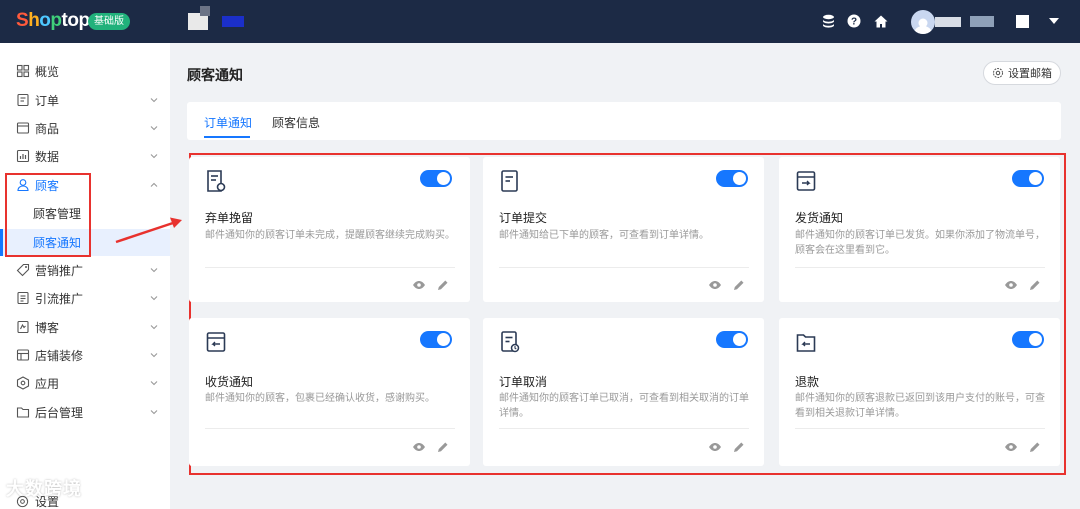 This screenshot has height=509, width=1080. What do you see at coordinates (85, 128) in the screenshot?
I see `sidebar-item-products: 商品` at bounding box center [85, 128].